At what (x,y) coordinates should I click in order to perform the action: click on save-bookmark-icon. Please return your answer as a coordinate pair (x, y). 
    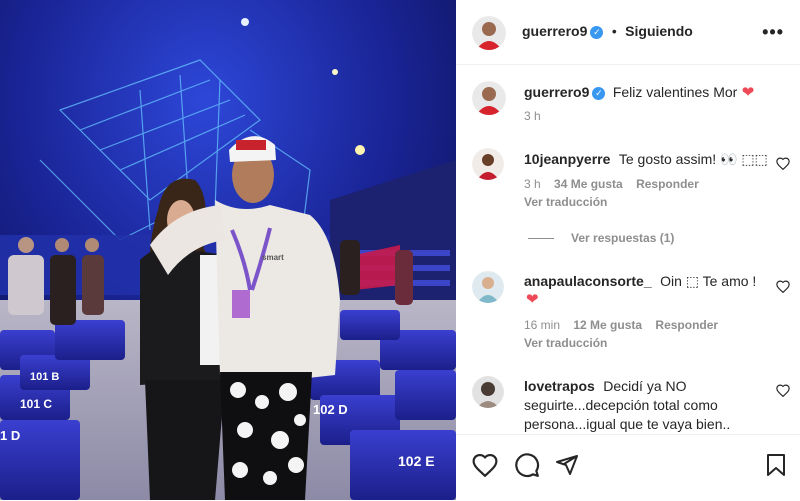
    Looking at the image, I should click on (776, 465).